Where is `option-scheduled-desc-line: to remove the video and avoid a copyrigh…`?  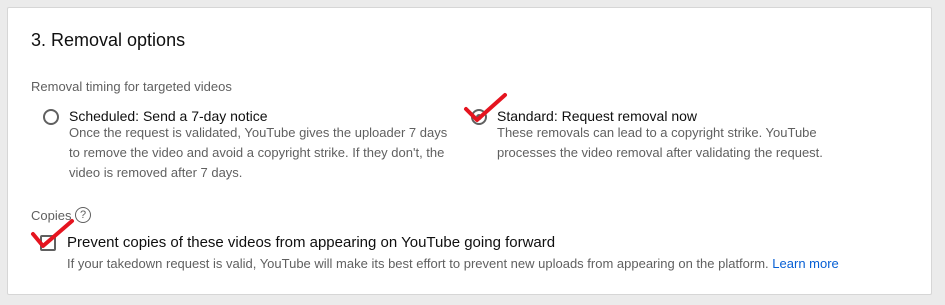
option-scheduled-desc-line: to remove the video and avoid a copyrigh… is located at coordinates (257, 152).